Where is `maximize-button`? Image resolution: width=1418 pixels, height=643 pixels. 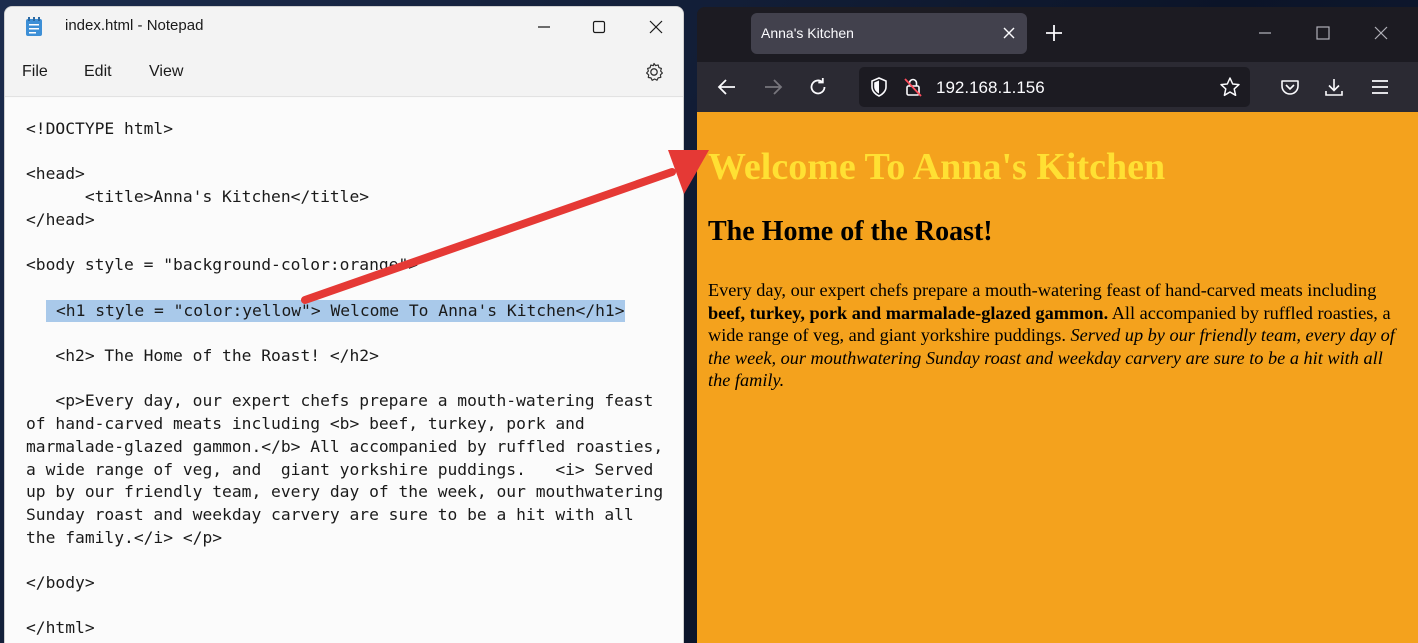
maximize-button is located at coordinates (599, 27).